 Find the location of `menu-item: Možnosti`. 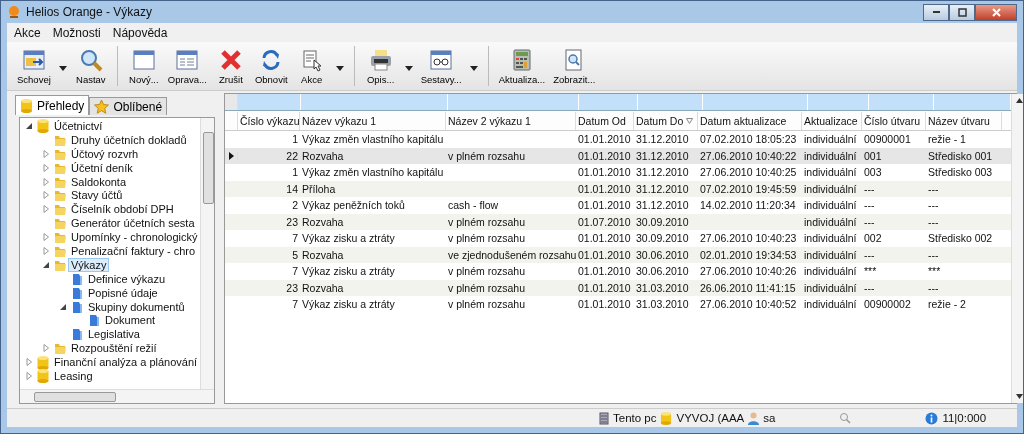

menu-item: Možnosti is located at coordinates (76, 32).